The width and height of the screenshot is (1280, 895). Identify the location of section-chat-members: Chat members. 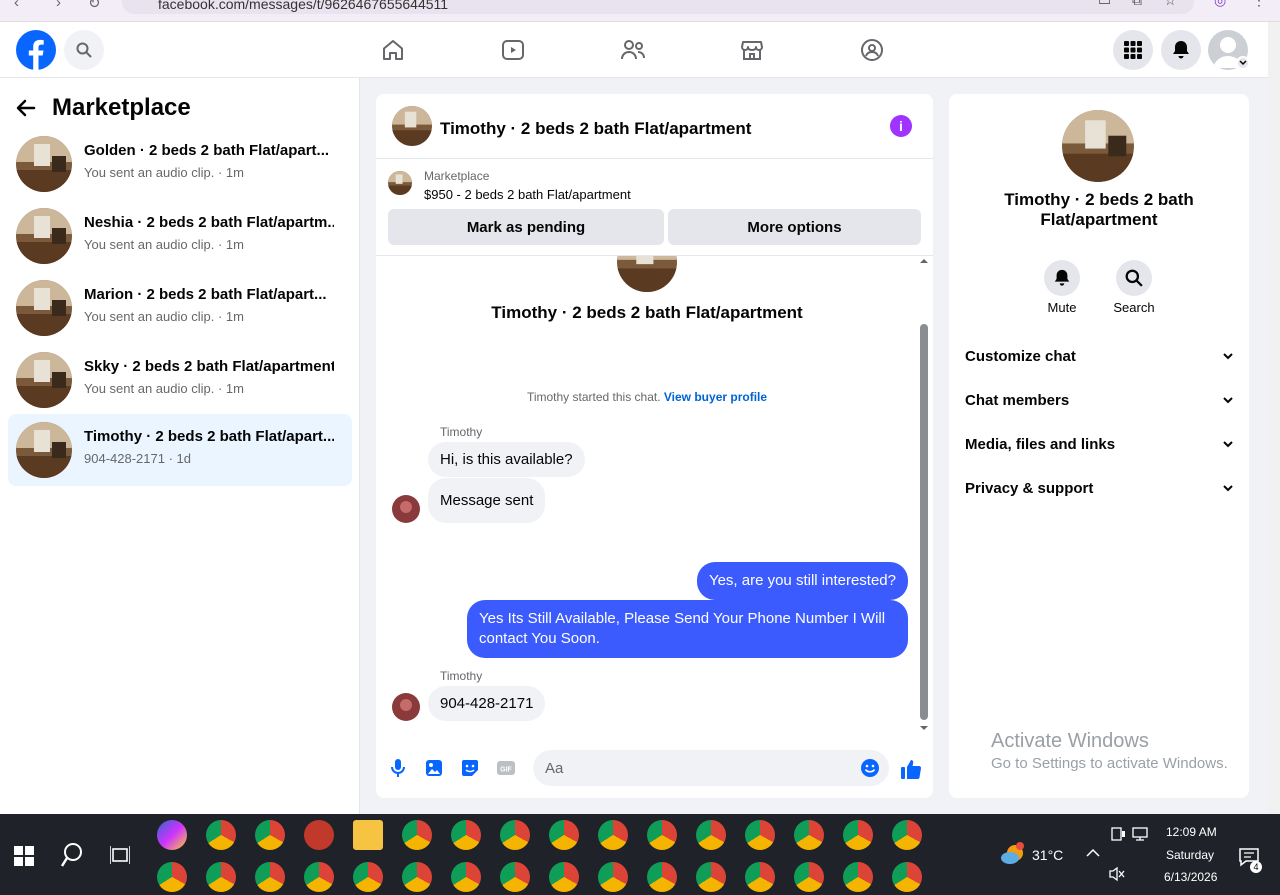
(1099, 400).